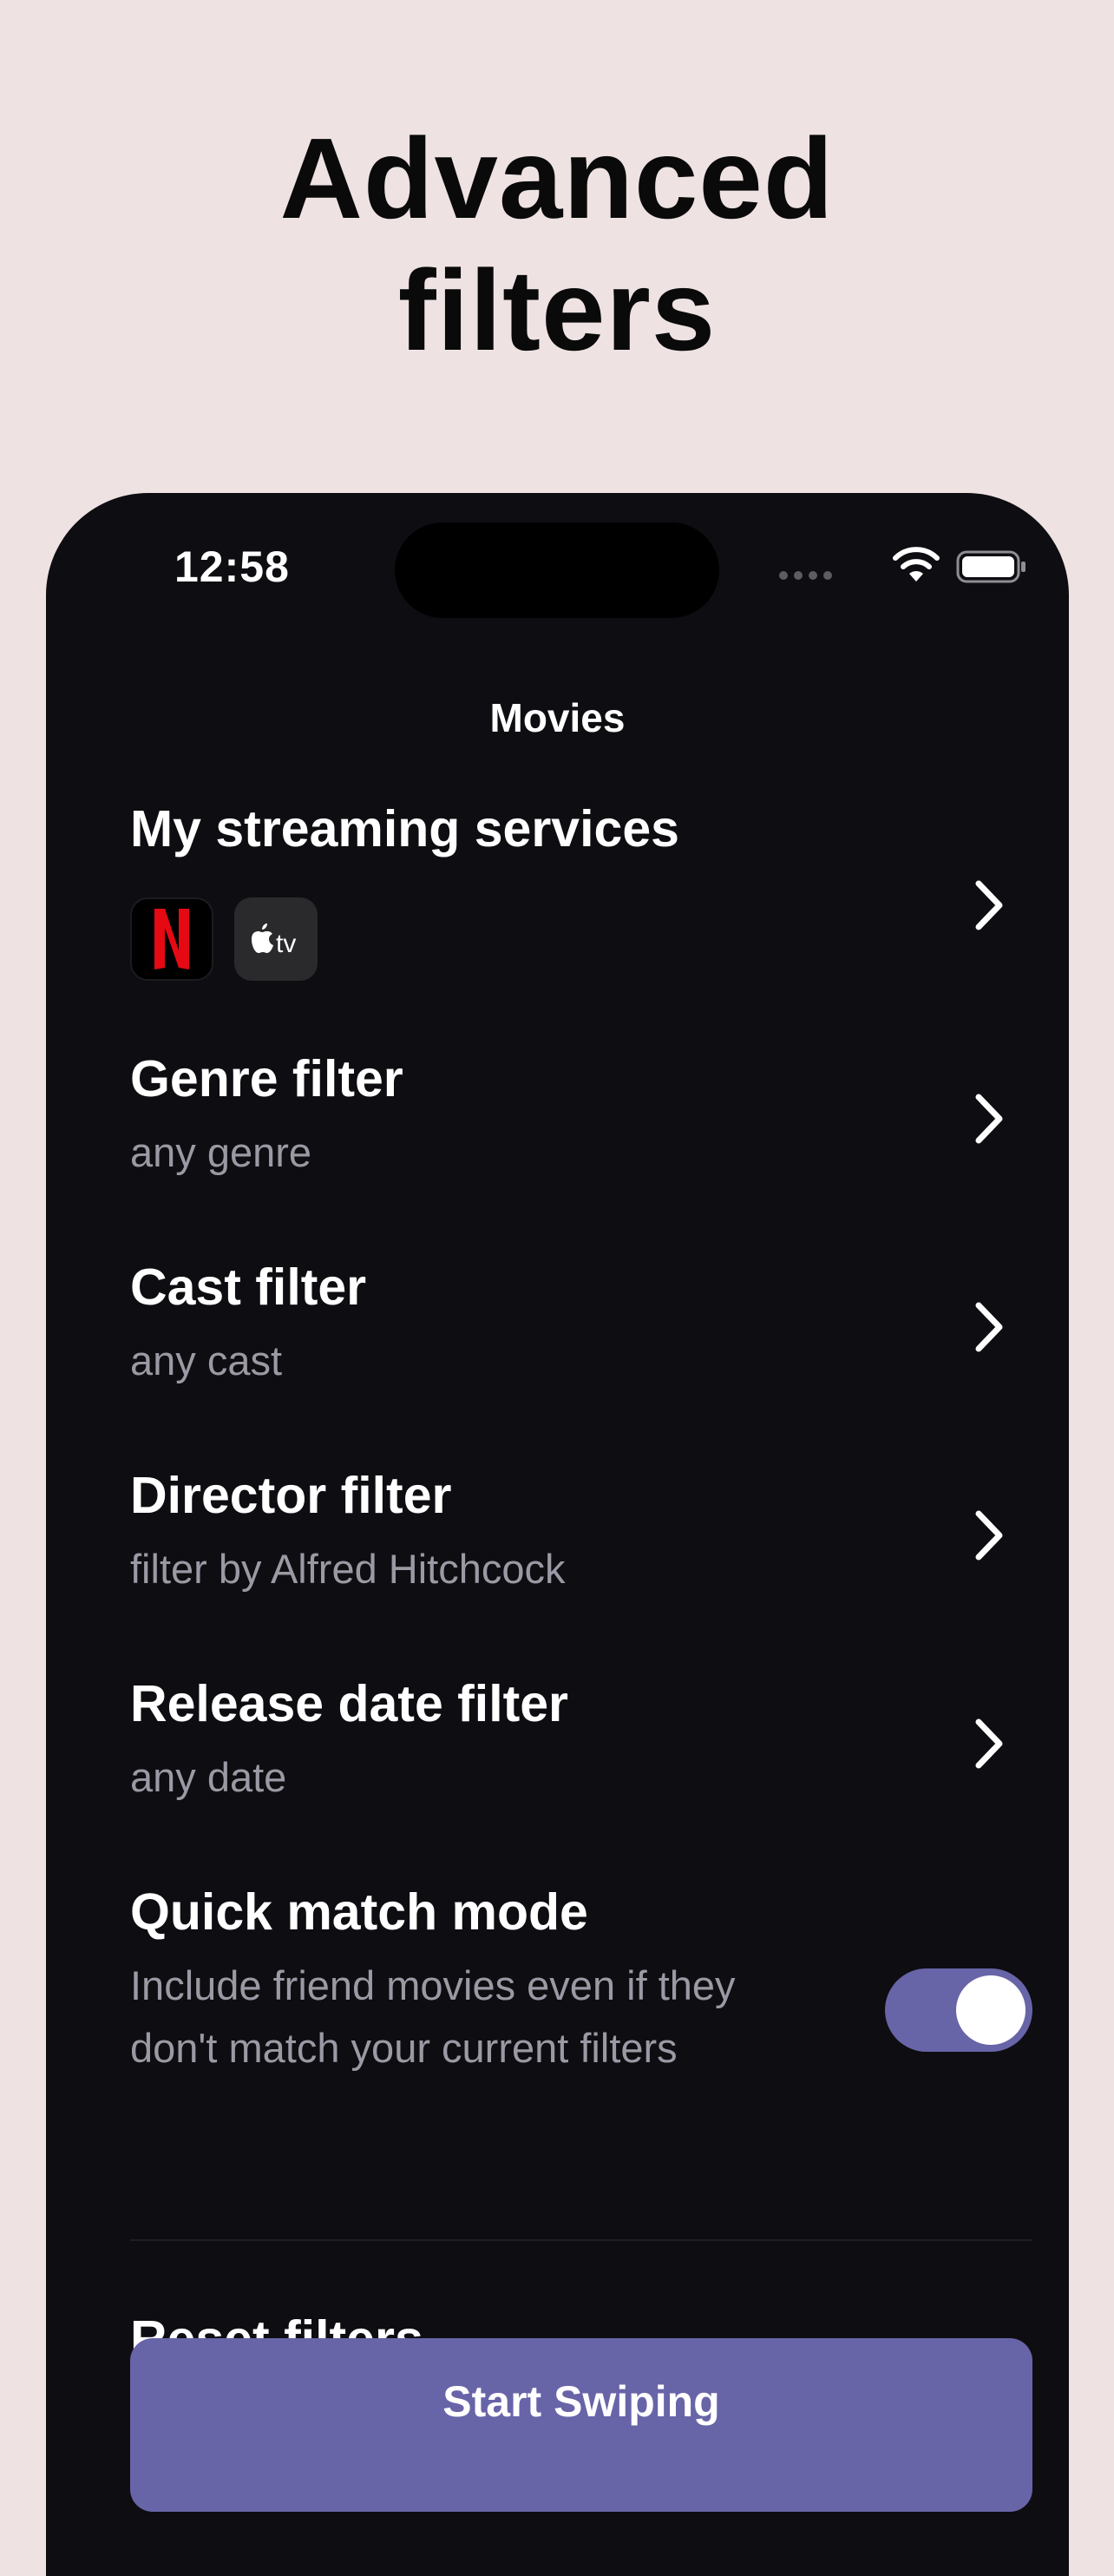 The image size is (1114, 2576). I want to click on status-bar-time: 12:58, so click(232, 567).